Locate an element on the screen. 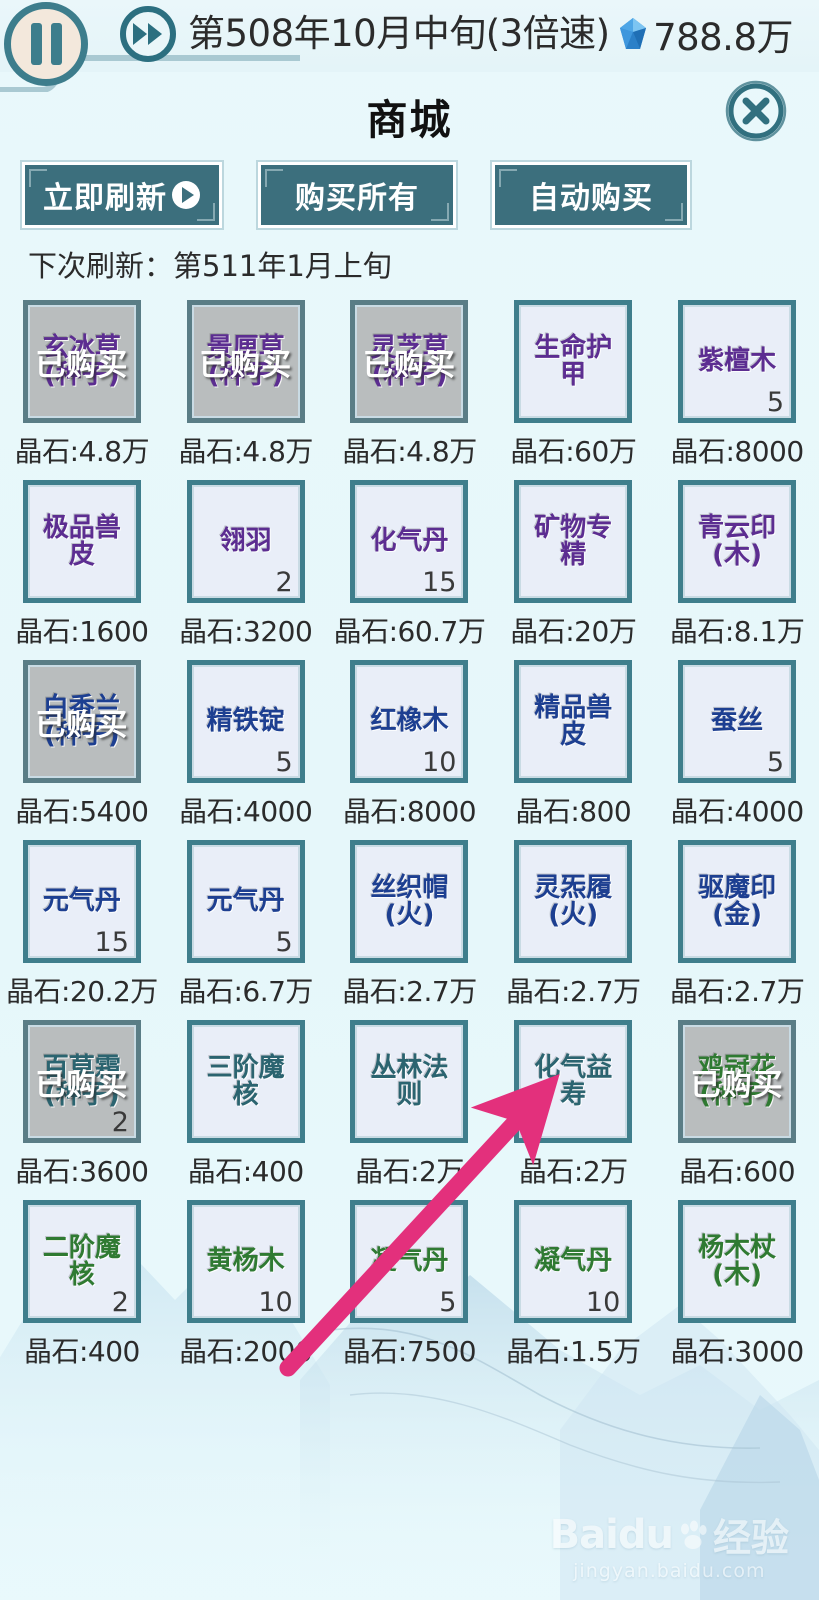 The width and height of the screenshot is (819, 1600). gem-icon is located at coordinates (633, 33).